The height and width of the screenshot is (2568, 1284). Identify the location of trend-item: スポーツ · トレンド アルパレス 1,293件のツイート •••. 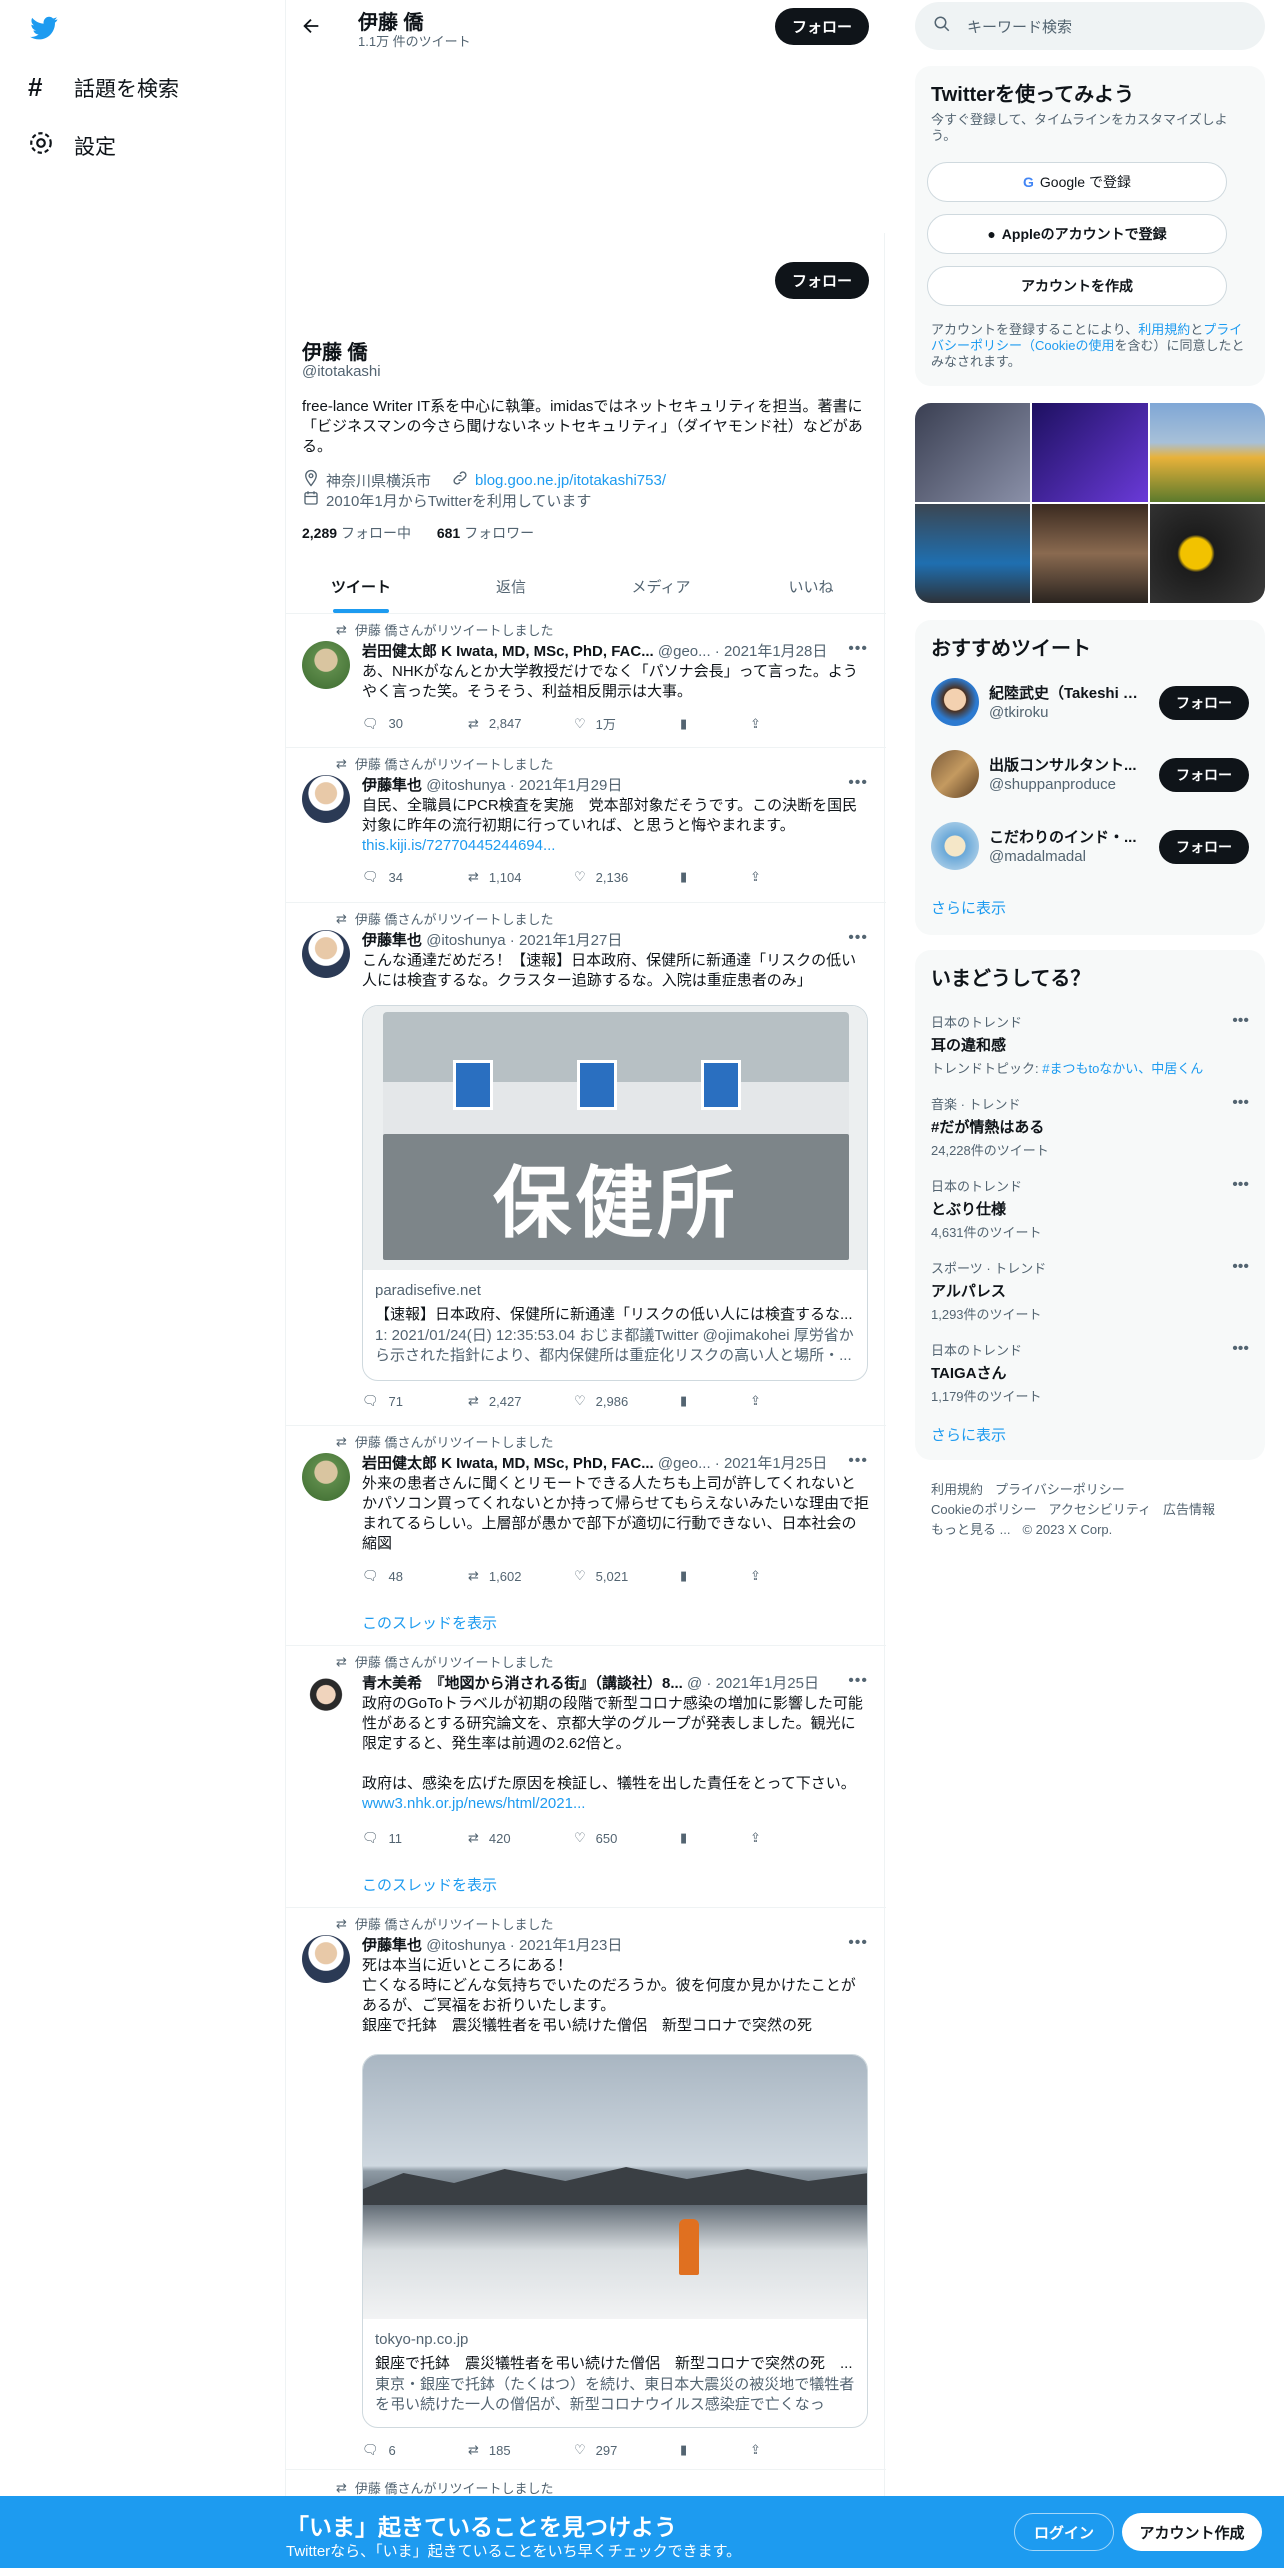
(1090, 1290).